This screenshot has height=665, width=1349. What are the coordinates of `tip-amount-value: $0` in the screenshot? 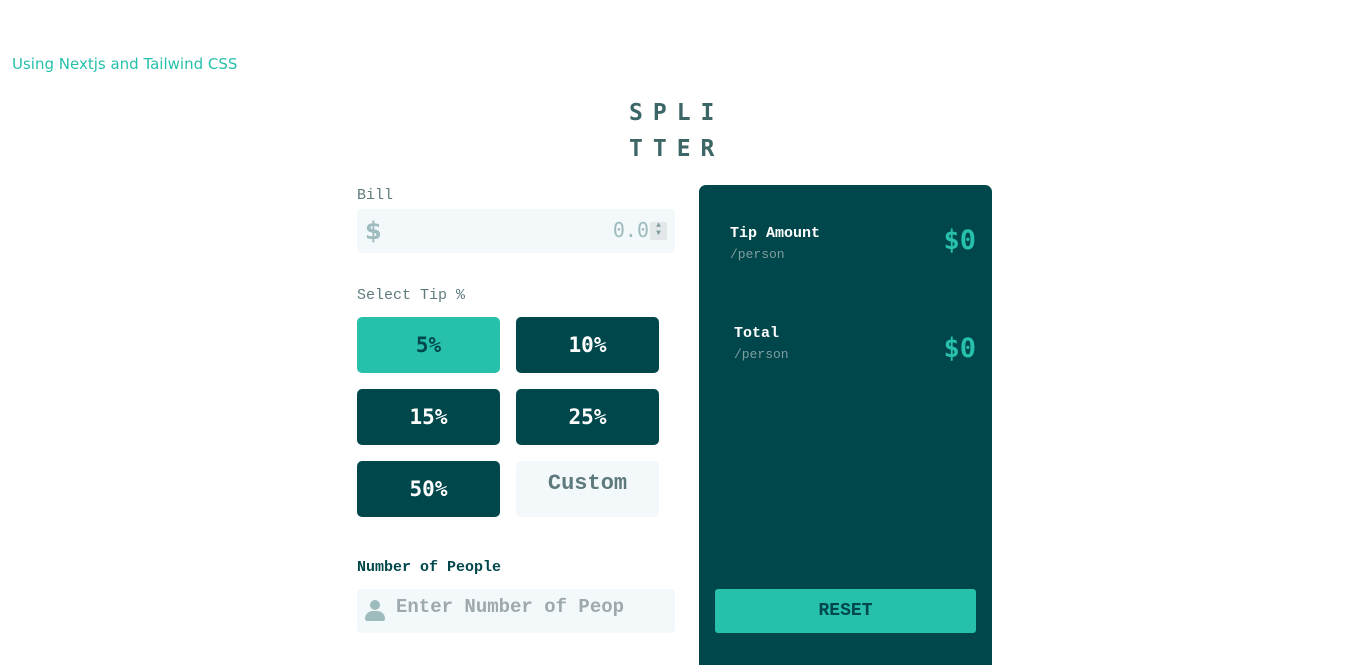 It's located at (959, 240).